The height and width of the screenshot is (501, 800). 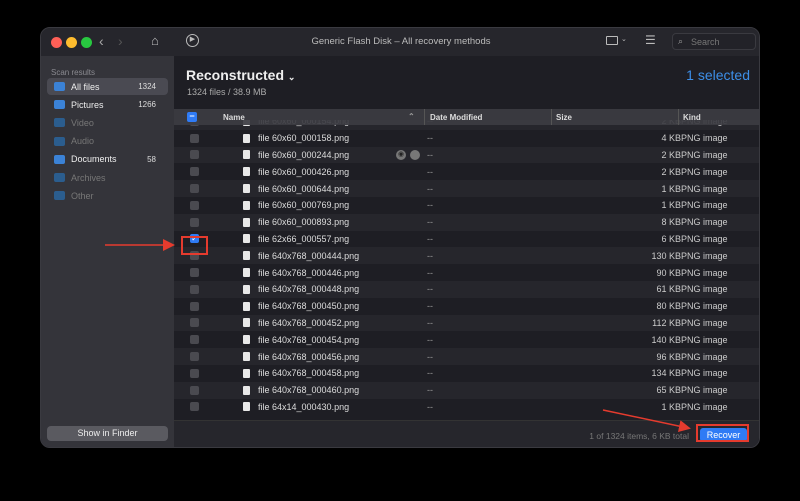 What do you see at coordinates (234, 117) in the screenshot?
I see `column-name: Name` at bounding box center [234, 117].